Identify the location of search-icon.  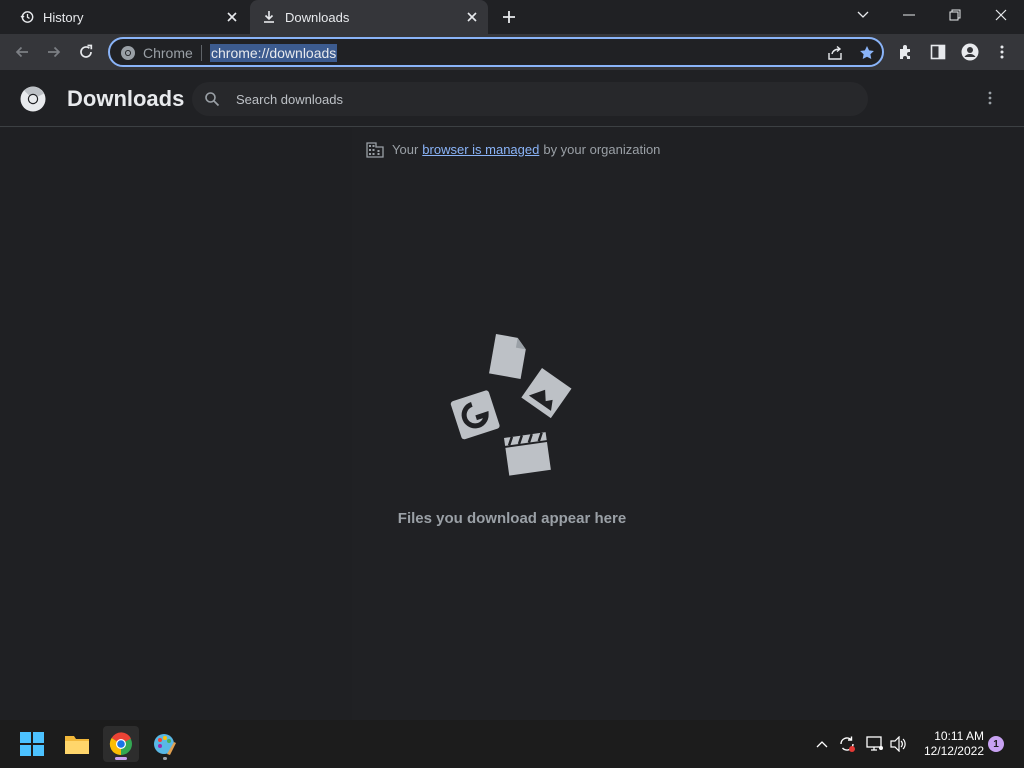
(212, 99).